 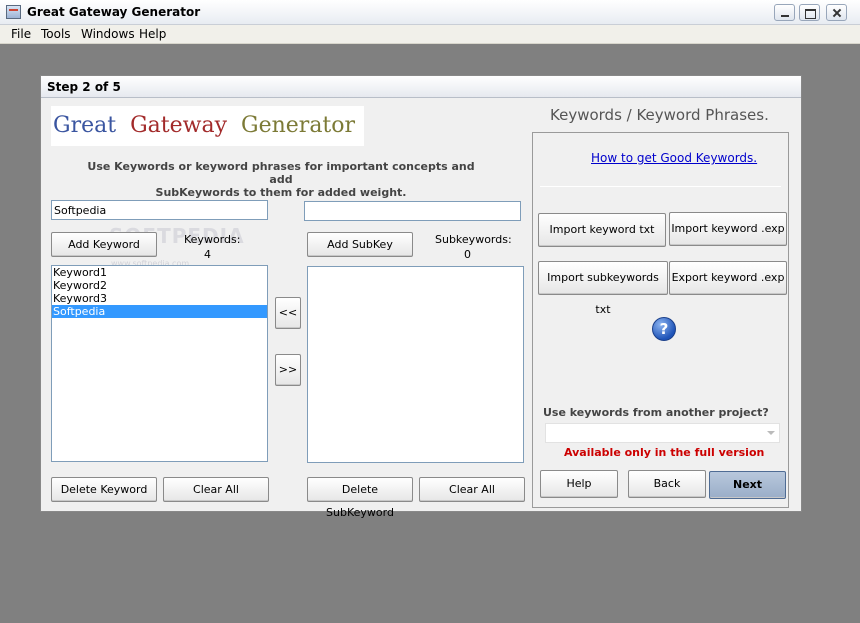 What do you see at coordinates (664, 452) in the screenshot?
I see `full-version-notice: Available only in the full version` at bounding box center [664, 452].